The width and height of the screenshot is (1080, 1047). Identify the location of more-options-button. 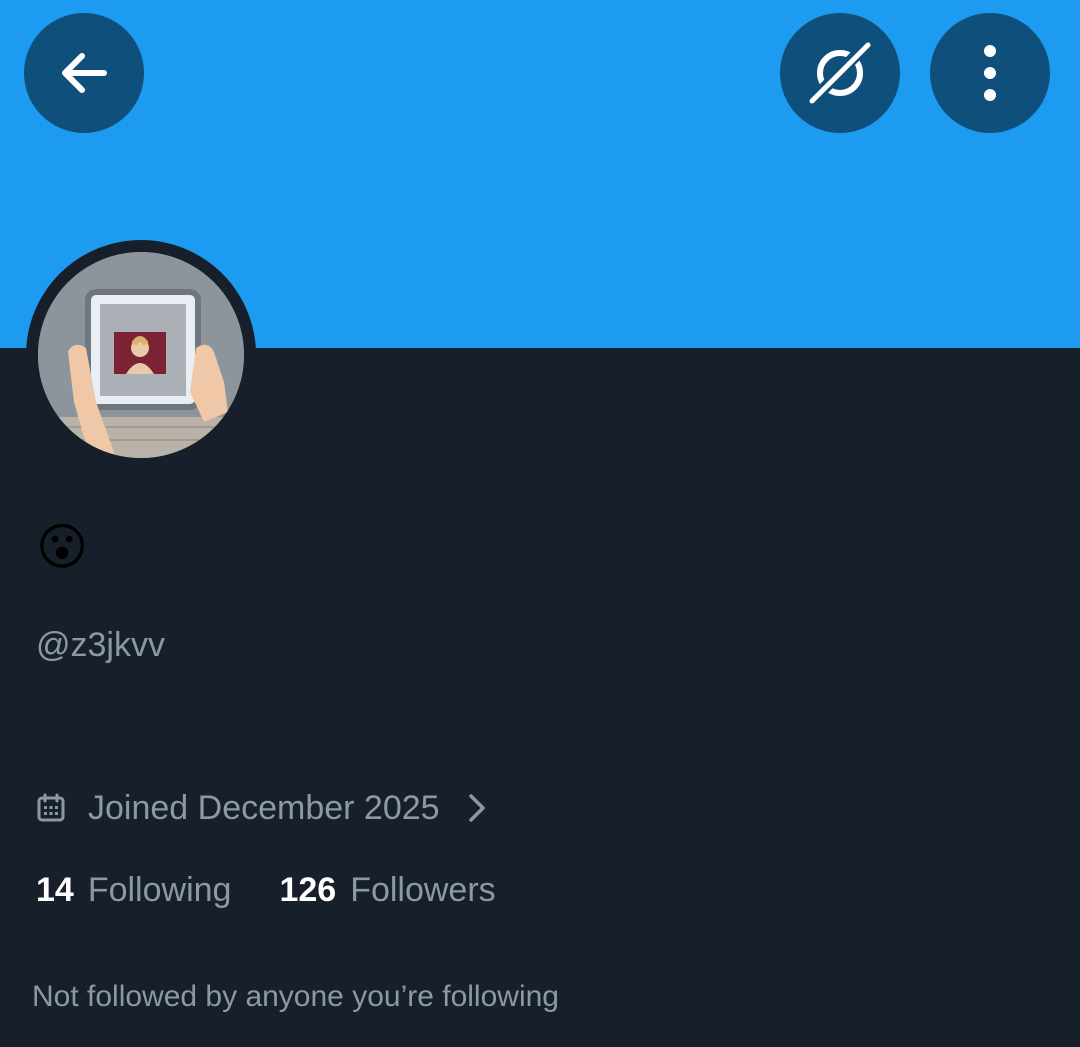
(990, 73).